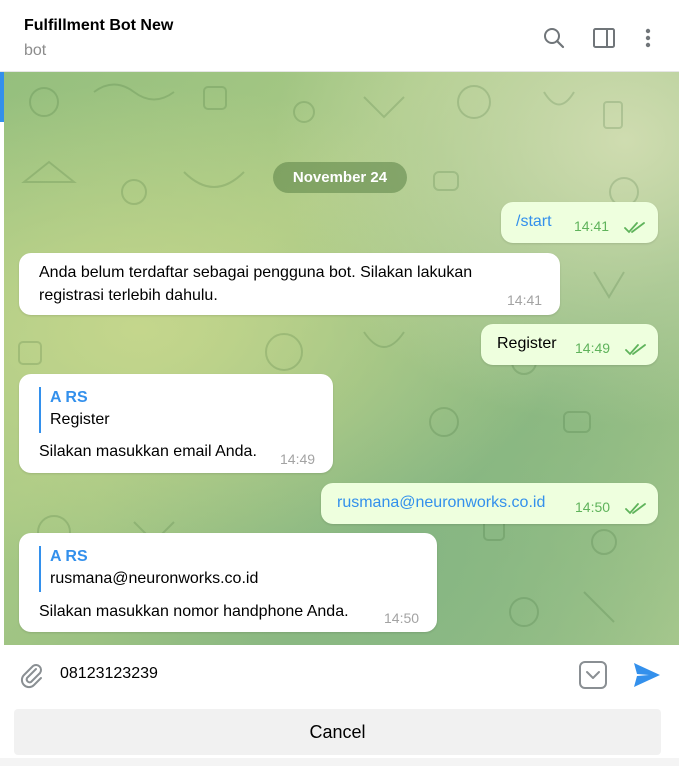 This screenshot has width=679, height=766. Describe the element at coordinates (154, 578) in the screenshot. I see `reply-quoted-text: rusmana@neuronworks.co.id` at that location.